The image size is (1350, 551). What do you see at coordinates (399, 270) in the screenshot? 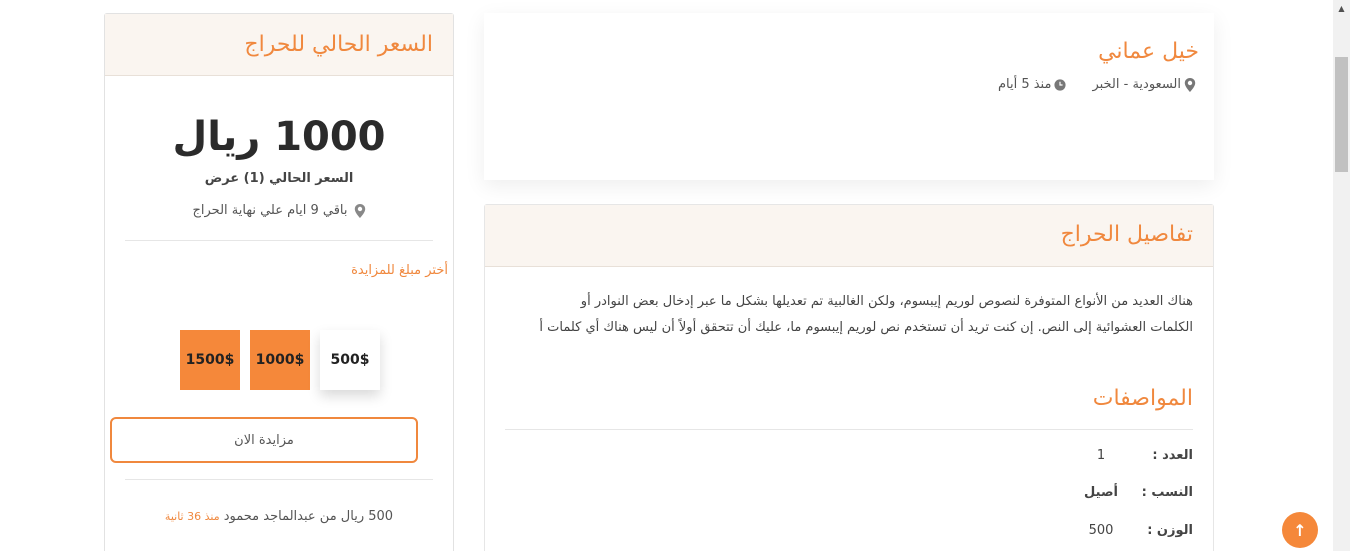
I see `choose-amount-label: أختر مبلغ للمزايدة` at bounding box center [399, 270].